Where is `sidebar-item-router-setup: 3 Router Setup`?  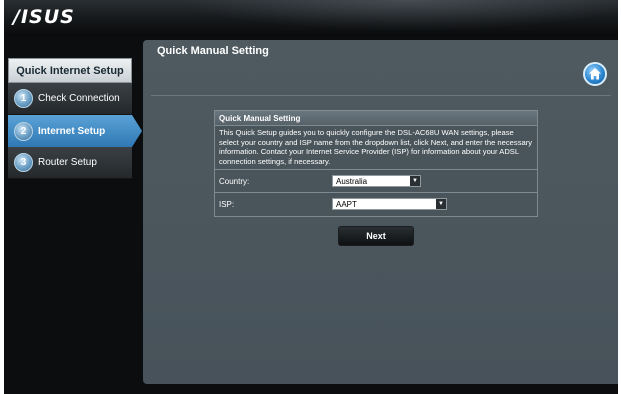
sidebar-item-router-setup: 3 Router Setup is located at coordinates (70, 163).